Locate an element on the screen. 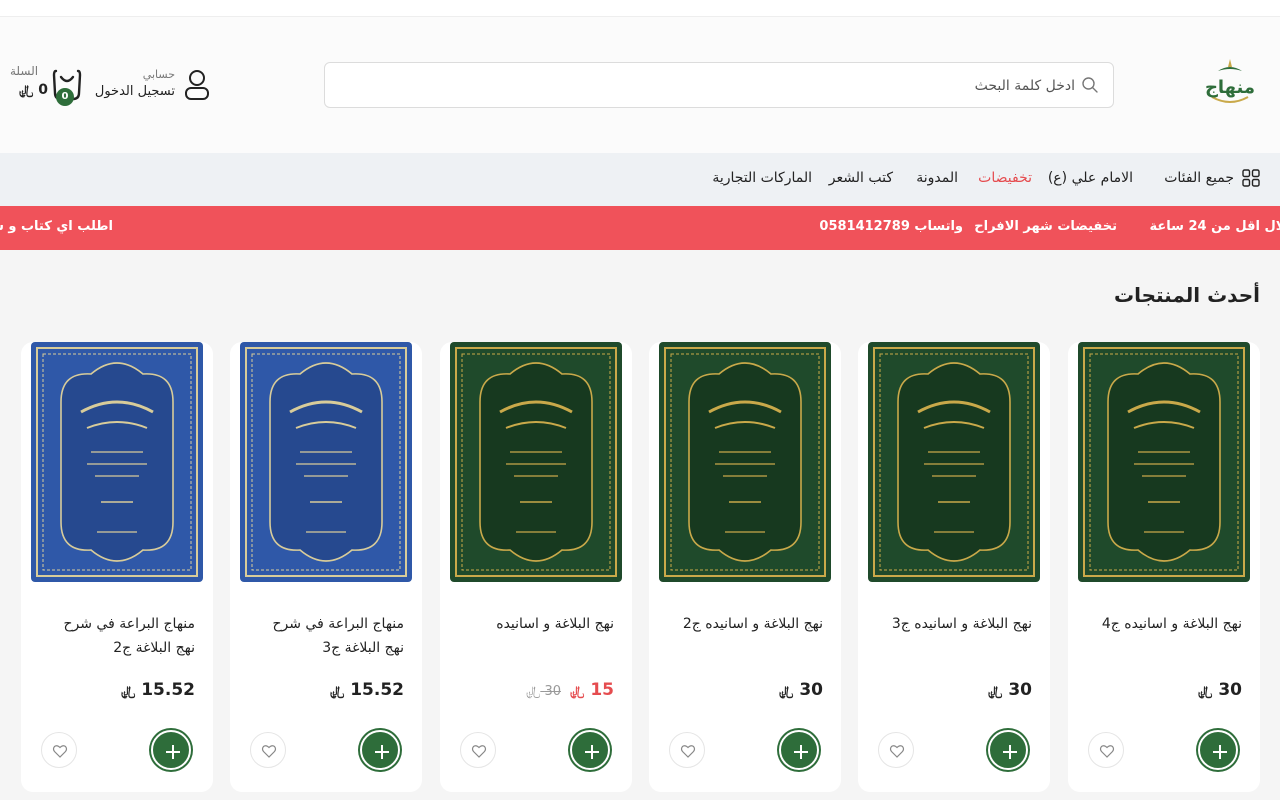 This screenshot has height=800, width=1280. cart-count-badge: 0 is located at coordinates (65, 97).